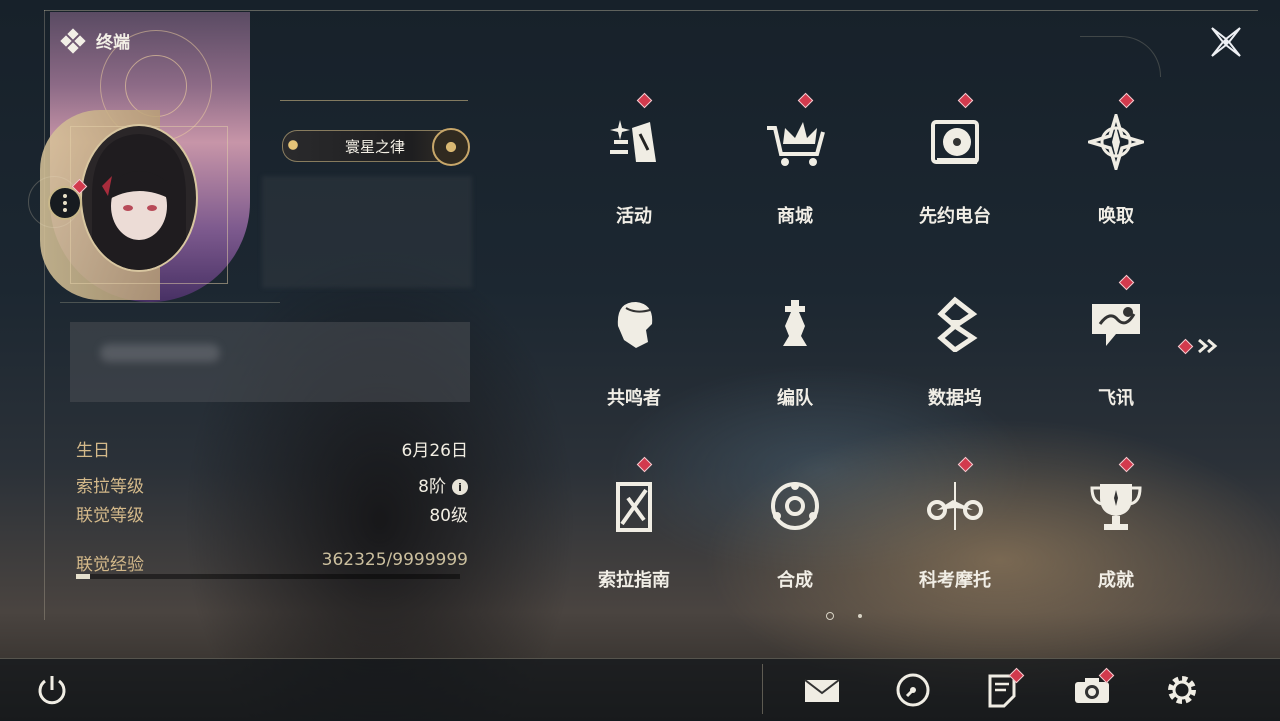 This screenshot has height=721, width=1280. I want to click on grid-item: 活动, so click(634, 178).